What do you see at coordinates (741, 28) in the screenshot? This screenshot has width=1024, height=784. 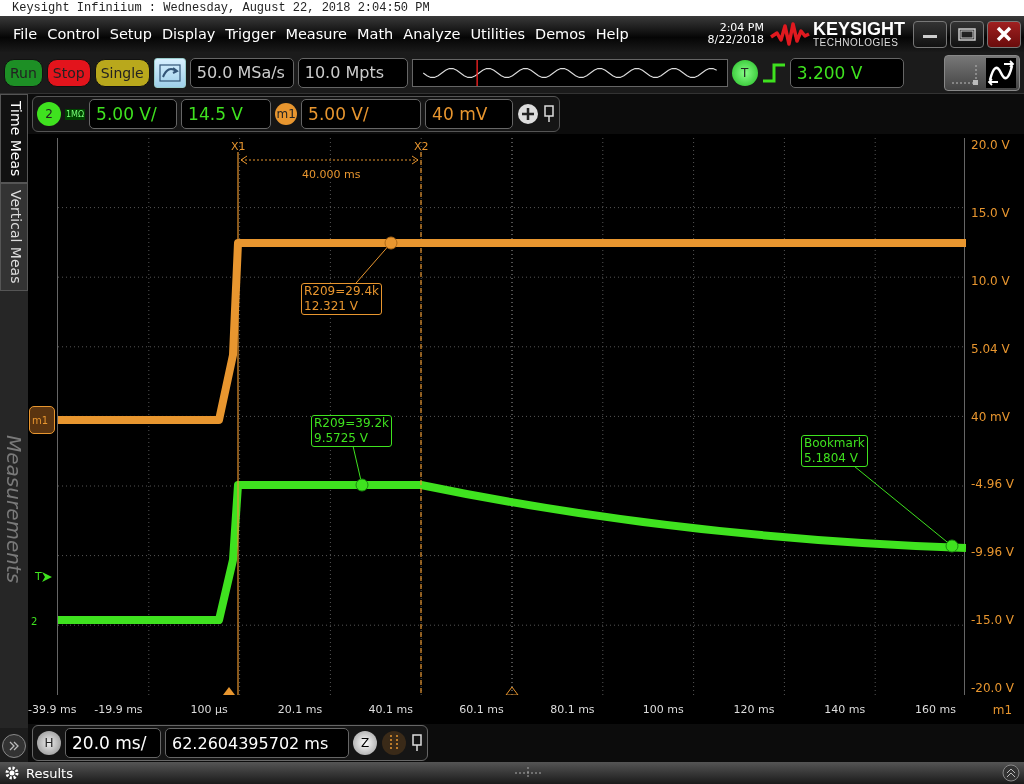 I see `clock-time: 2:04 PM` at bounding box center [741, 28].